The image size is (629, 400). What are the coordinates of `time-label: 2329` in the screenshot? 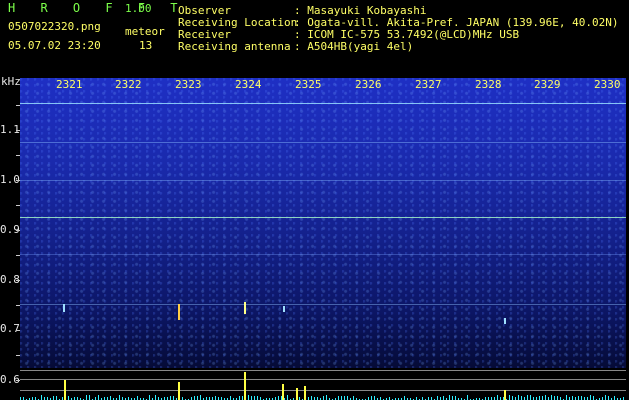 It's located at (547, 84).